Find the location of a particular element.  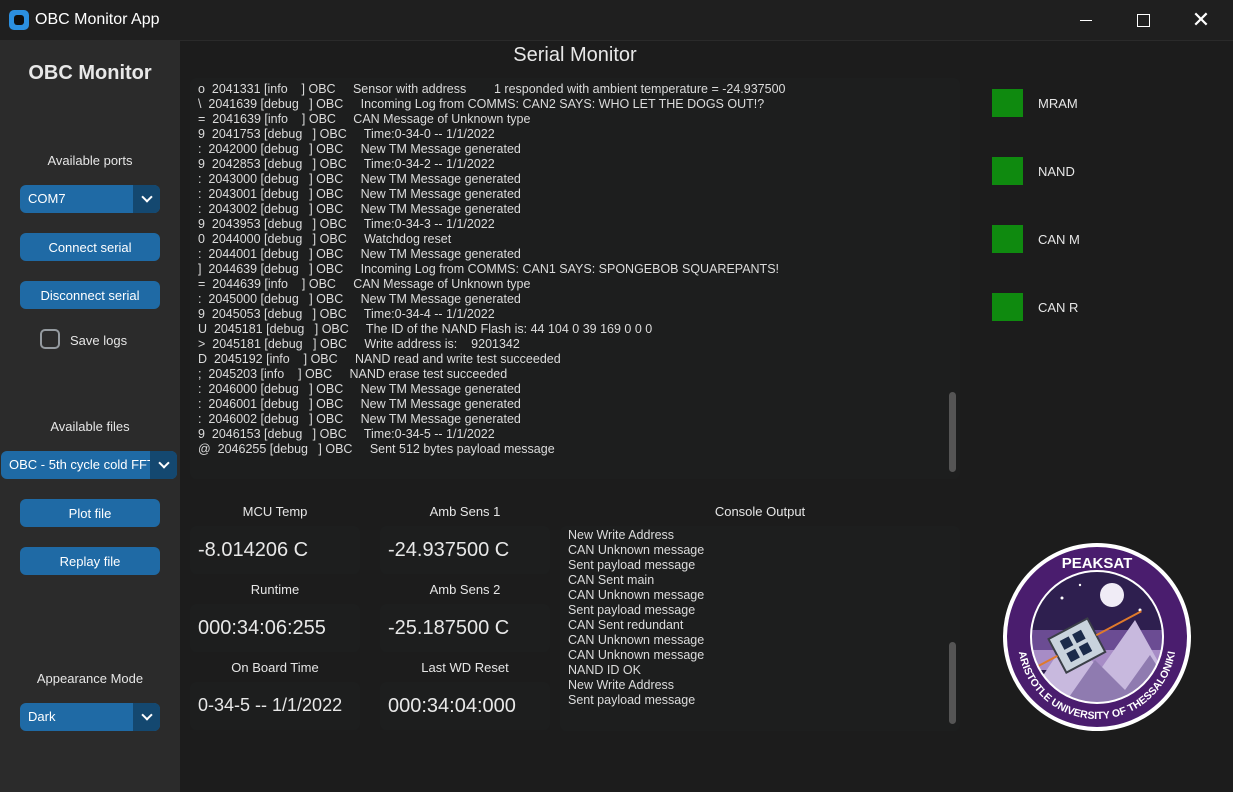

nand-label: NAND is located at coordinates (1056, 171).